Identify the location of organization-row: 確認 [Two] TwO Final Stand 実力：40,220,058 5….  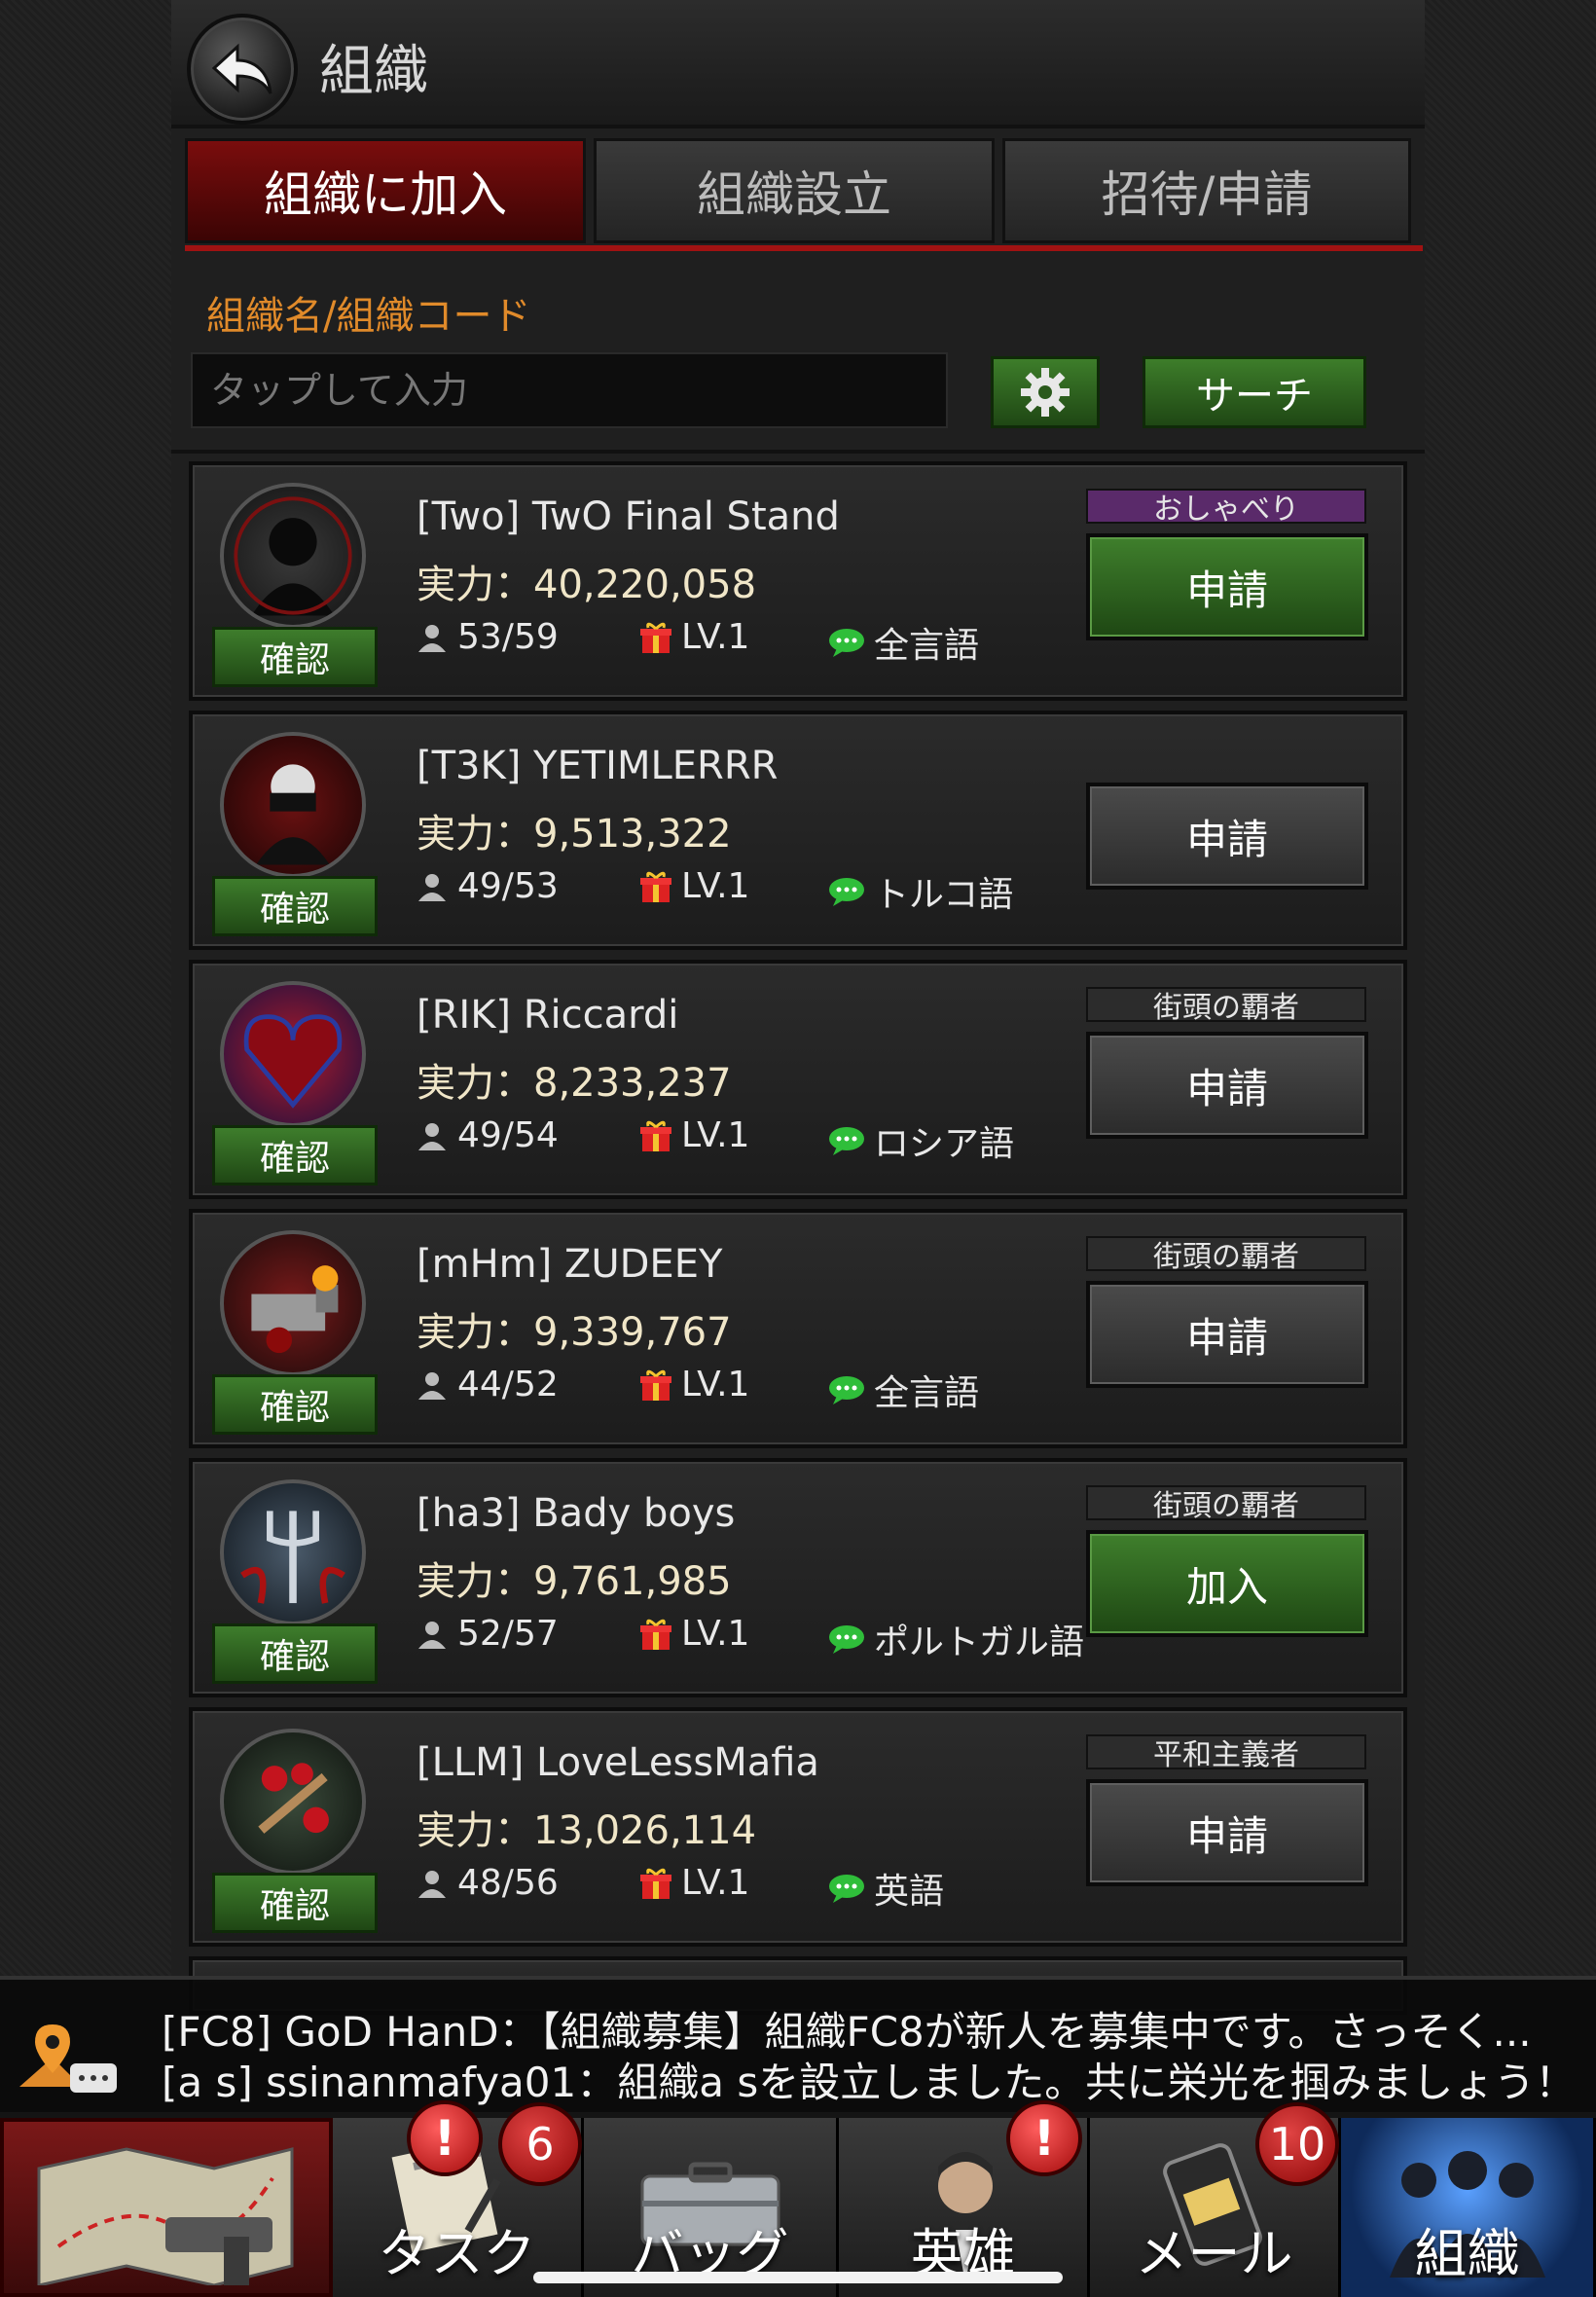
(798, 581).